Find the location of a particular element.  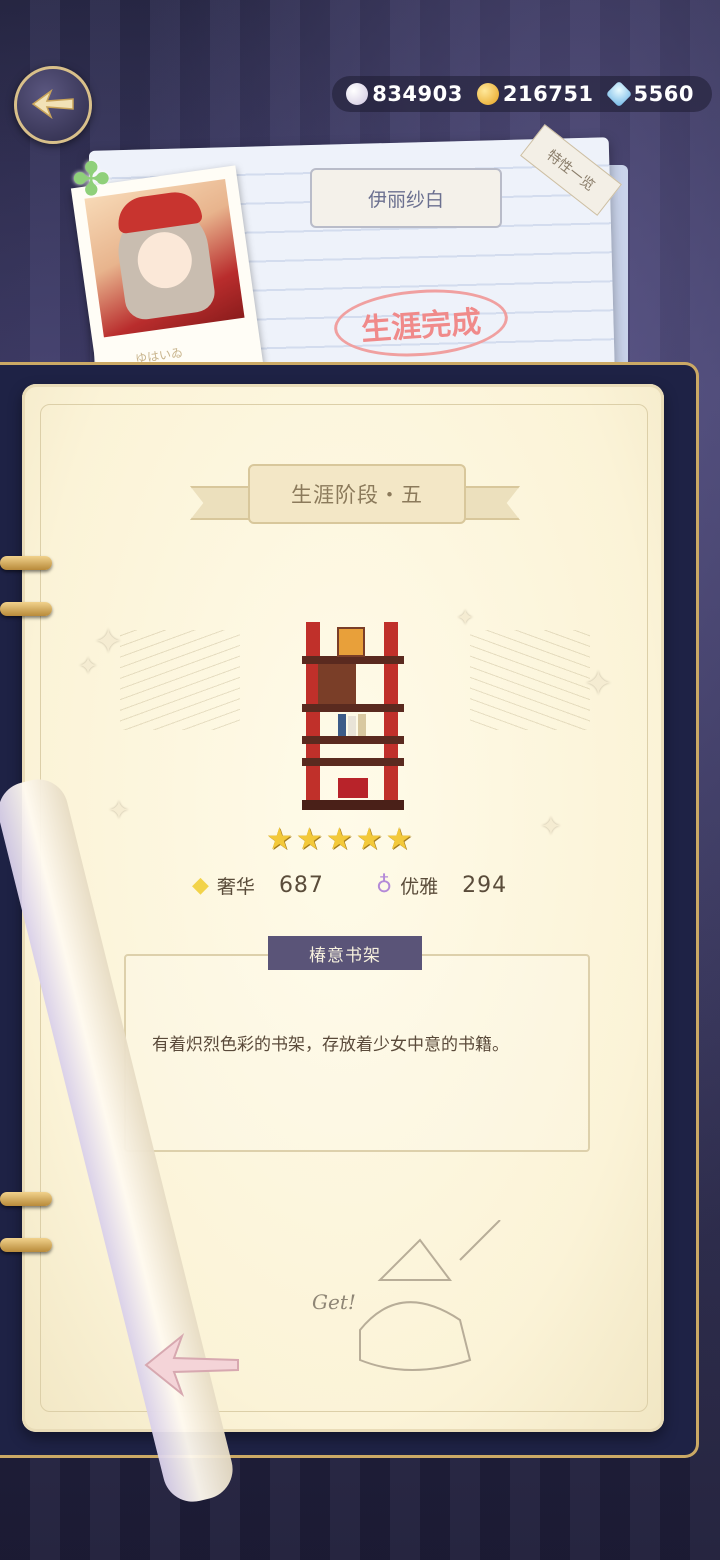

stage-ribbon: 生涯阶段・五 is located at coordinates (355, 496).